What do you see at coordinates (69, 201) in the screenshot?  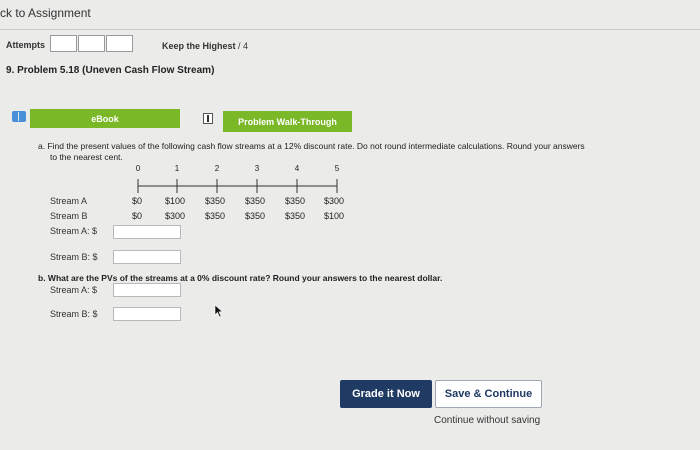 I see `stream-a-row-label: Stream A` at bounding box center [69, 201].